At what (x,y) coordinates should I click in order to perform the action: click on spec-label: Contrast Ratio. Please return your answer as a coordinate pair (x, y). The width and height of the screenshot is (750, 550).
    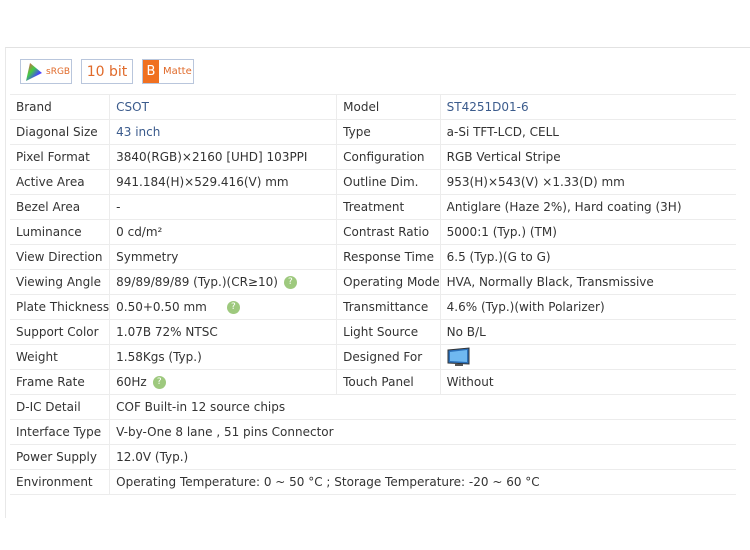
    Looking at the image, I should click on (388, 232).